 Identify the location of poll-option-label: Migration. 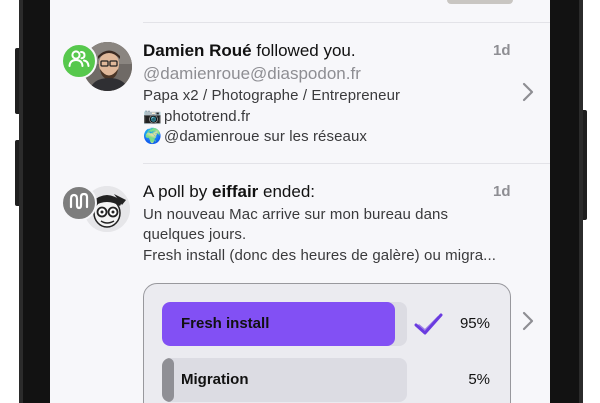
(215, 379).